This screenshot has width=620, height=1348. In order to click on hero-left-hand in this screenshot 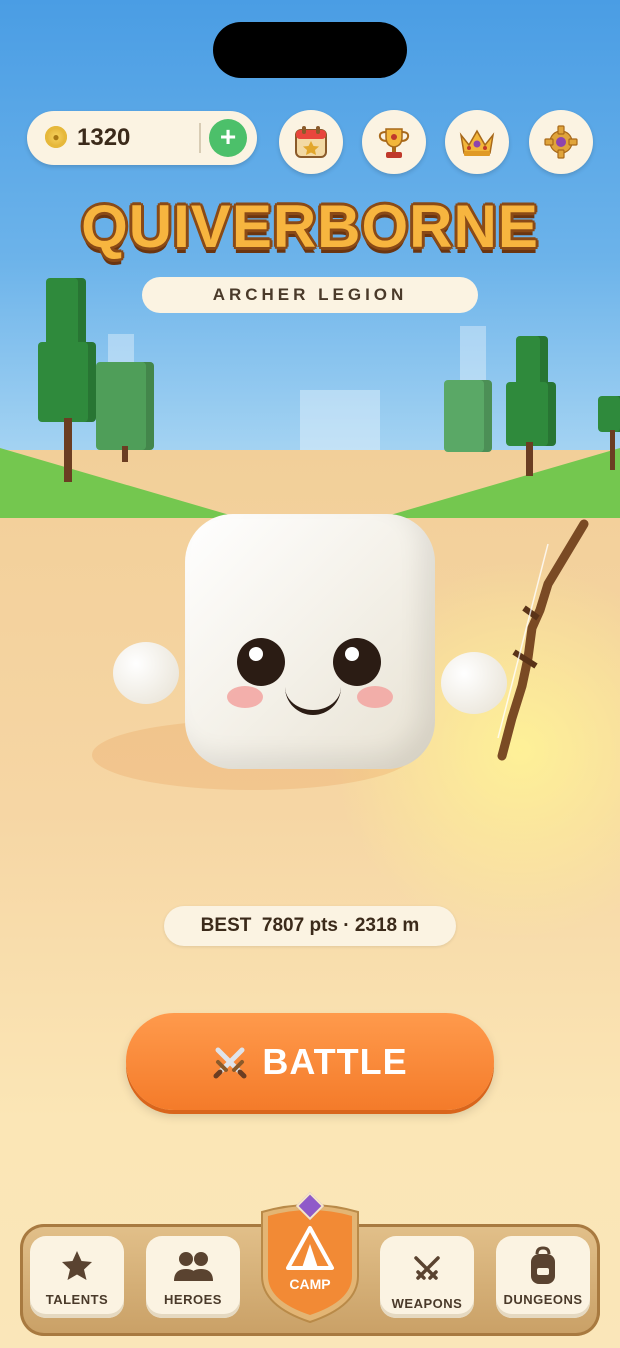, I will do `click(146, 673)`.